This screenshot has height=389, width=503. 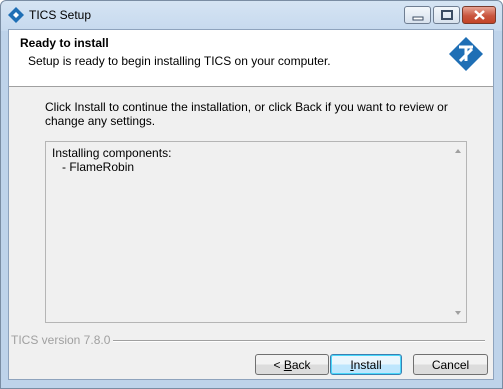 I want to click on memo-scrollbar, so click(x=458, y=232).